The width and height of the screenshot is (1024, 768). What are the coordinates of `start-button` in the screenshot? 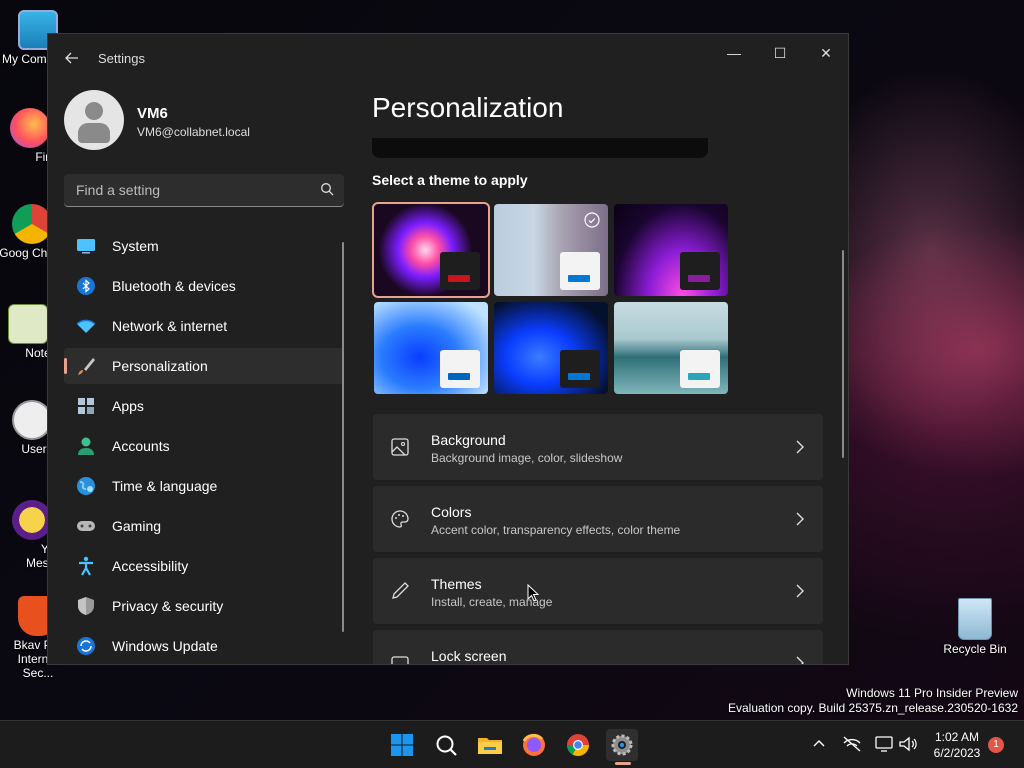 It's located at (402, 745).